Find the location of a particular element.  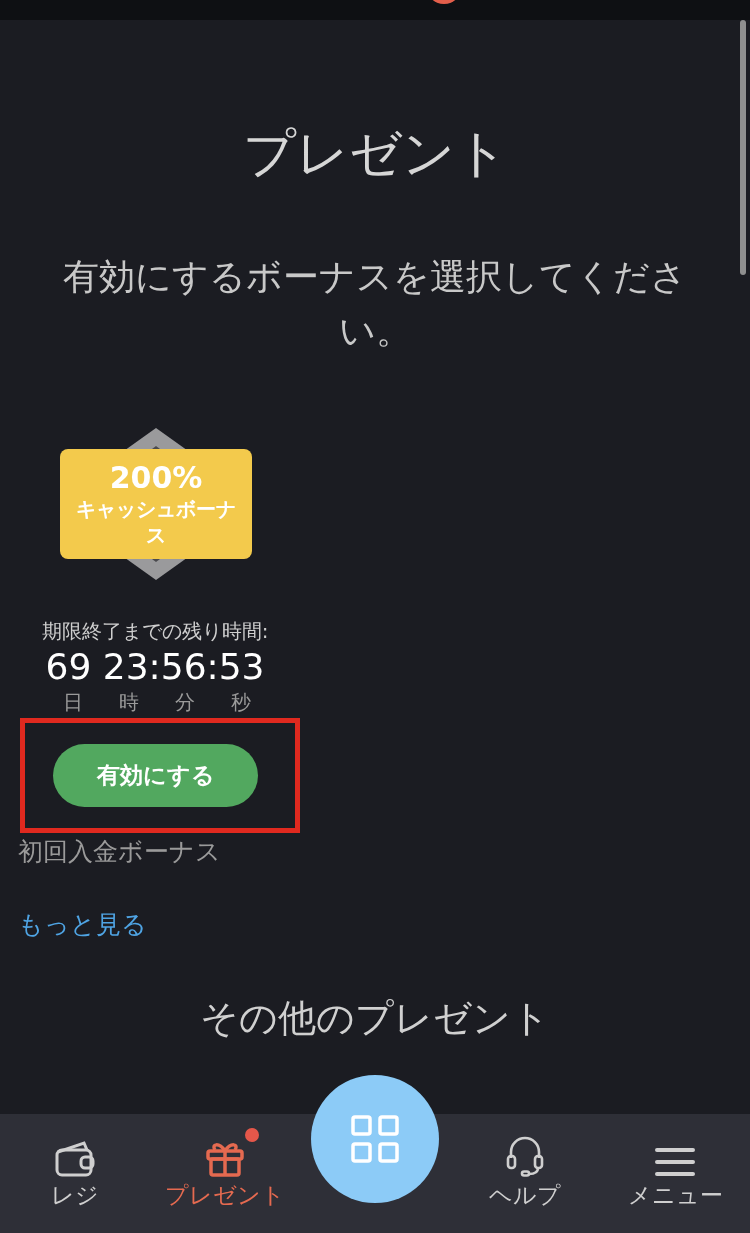

countdown-time: 69 23:56:53 is located at coordinates (155, 667).